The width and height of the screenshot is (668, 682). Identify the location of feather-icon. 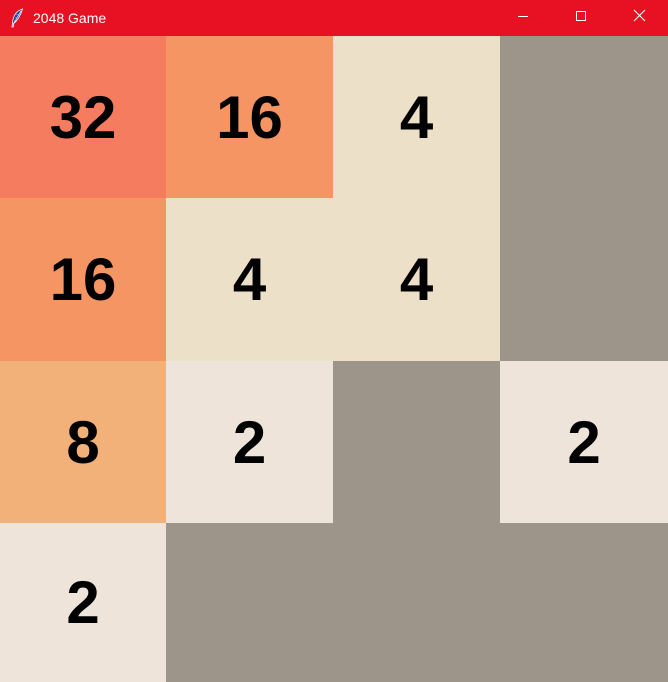
(17, 18).